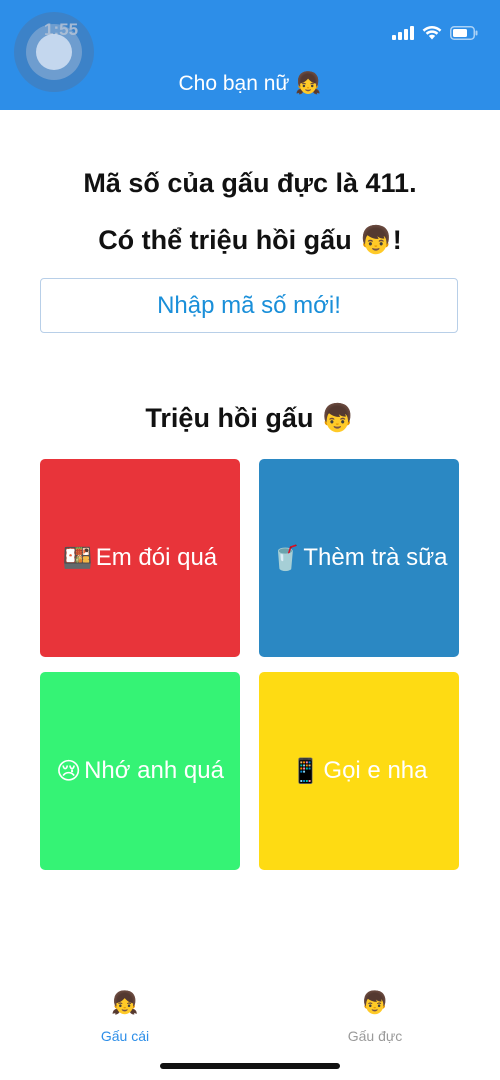  What do you see at coordinates (69, 771) in the screenshot?
I see `crying-face-icon: 😢` at bounding box center [69, 771].